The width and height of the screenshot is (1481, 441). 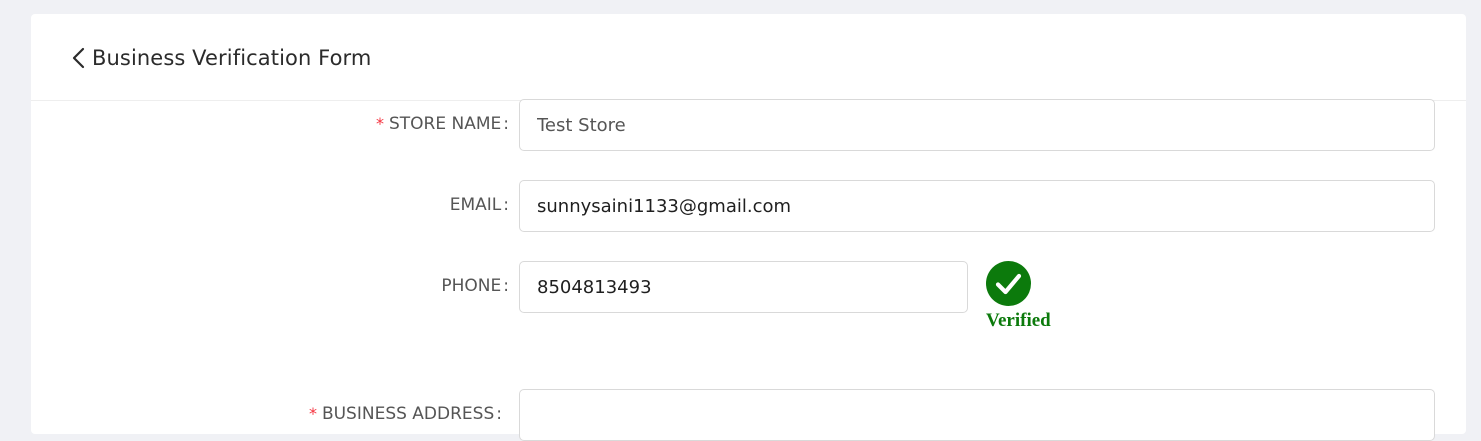 What do you see at coordinates (79, 58) in the screenshot?
I see `chevron-left-icon` at bounding box center [79, 58].